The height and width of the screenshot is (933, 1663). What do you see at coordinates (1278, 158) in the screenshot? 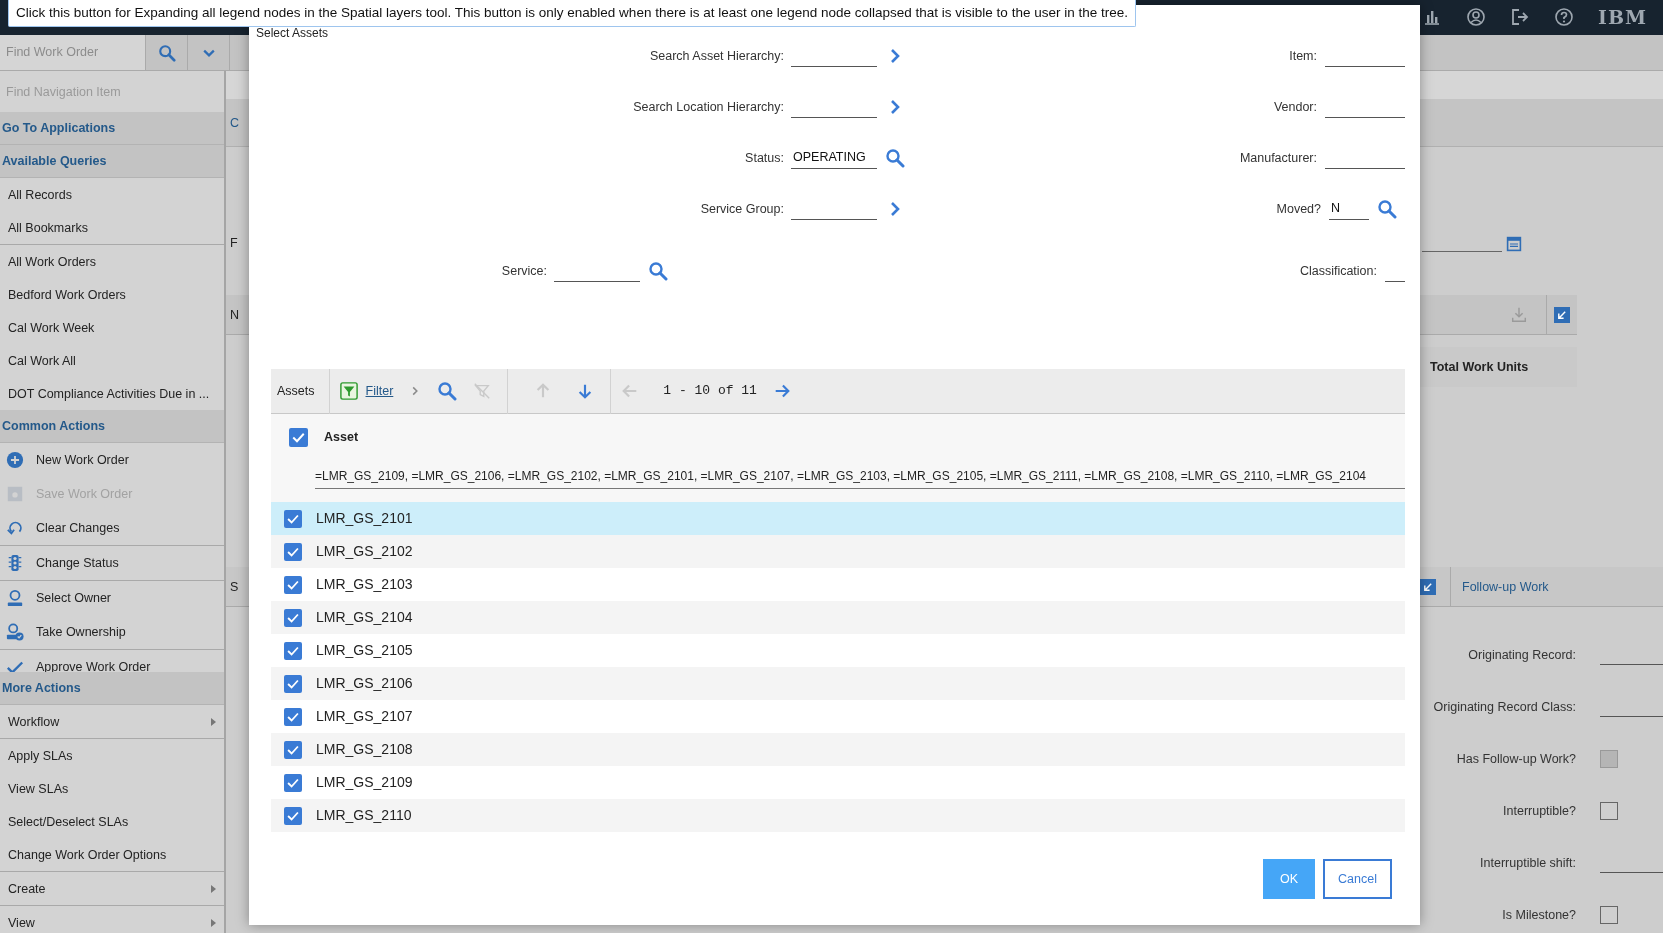
I see `field-label: Manufacturer:` at bounding box center [1278, 158].